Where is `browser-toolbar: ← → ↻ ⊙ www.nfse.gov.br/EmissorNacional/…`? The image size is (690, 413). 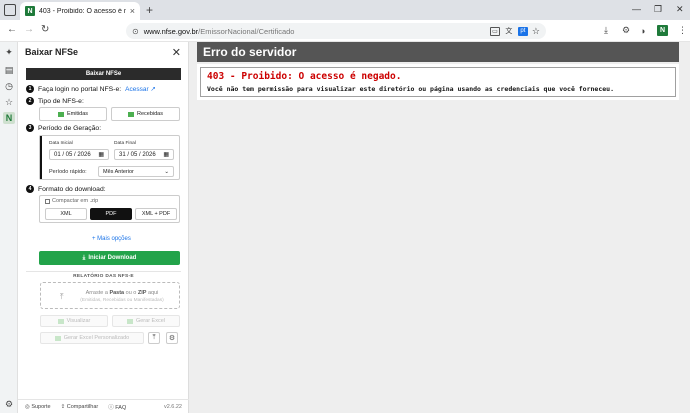
browser-toolbar: ← → ↻ ⊙ www.nfse.gov.br/EmissorNacional/… is located at coordinates (345, 31).